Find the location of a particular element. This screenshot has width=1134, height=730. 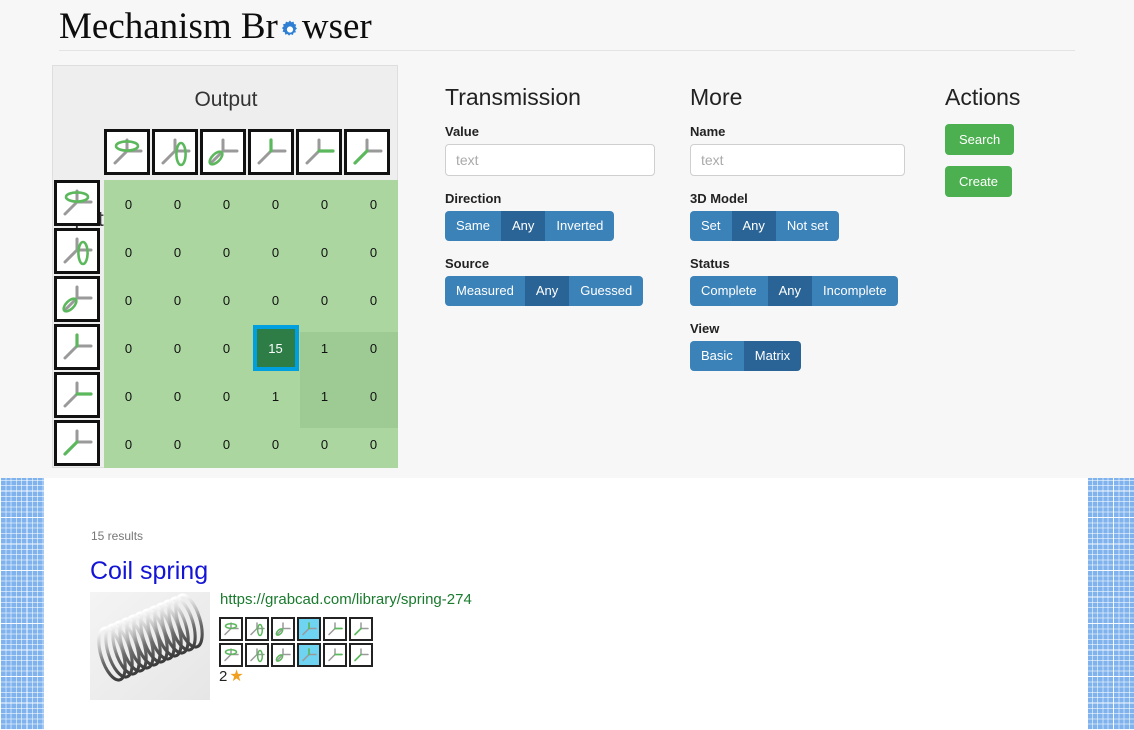

create-button: Create is located at coordinates (979, 181).